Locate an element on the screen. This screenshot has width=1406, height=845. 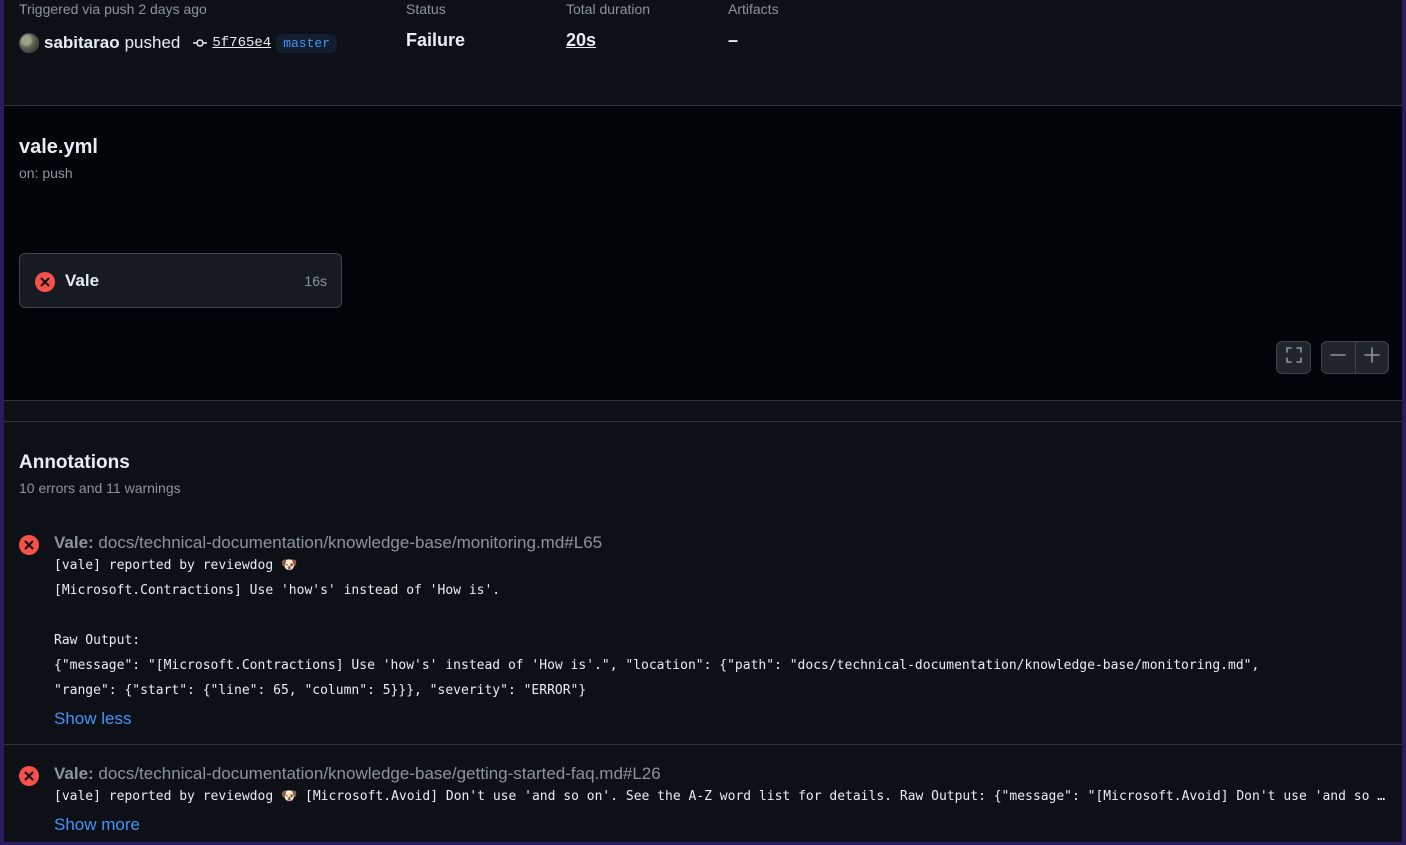
annotations-title: Annotations is located at coordinates (74, 462).